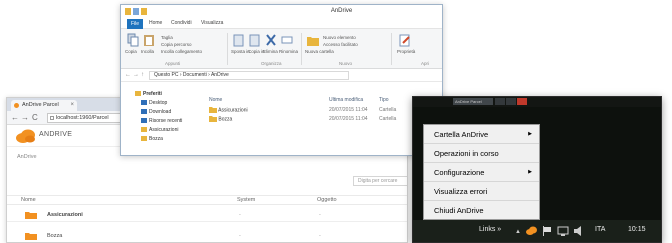 The width and height of the screenshot is (672, 243). I want to click on clock: 10:15, so click(637, 229).